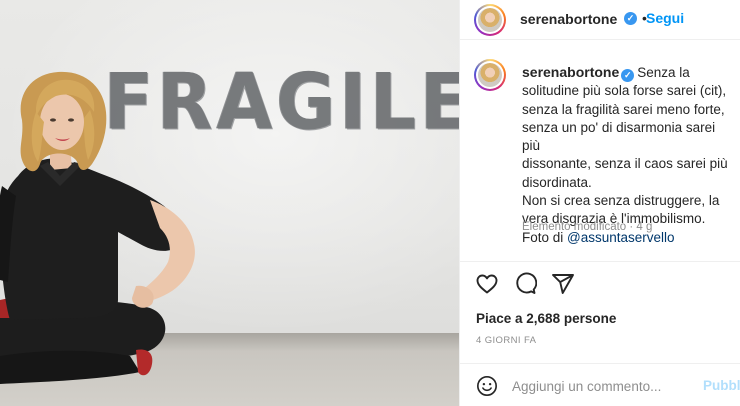 The width and height of the screenshot is (740, 406). What do you see at coordinates (625, 164) in the screenshot?
I see `caption-line: dissonante, senza il caos sarei più` at bounding box center [625, 164].